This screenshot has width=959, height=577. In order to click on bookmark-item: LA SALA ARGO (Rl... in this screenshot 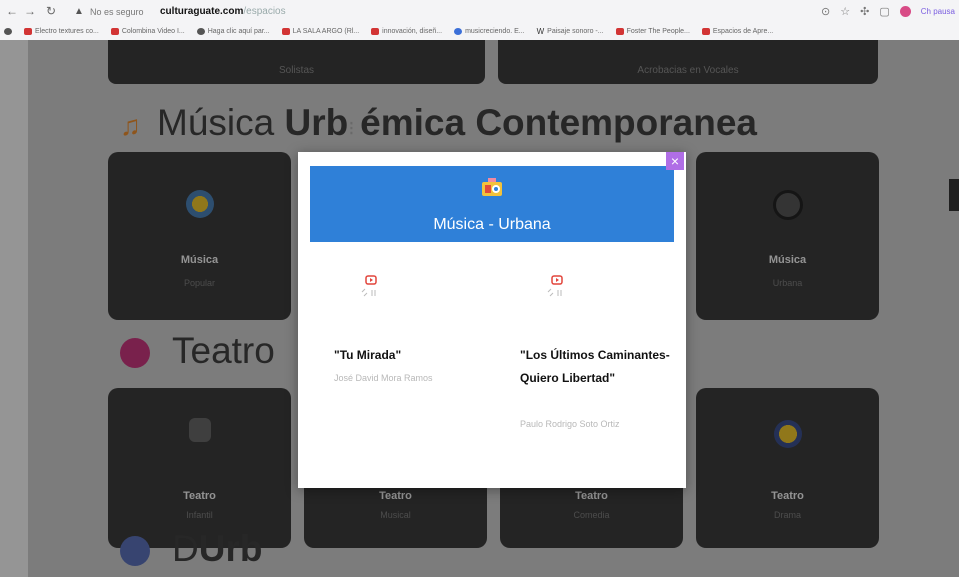, I will do `click(320, 31)`.